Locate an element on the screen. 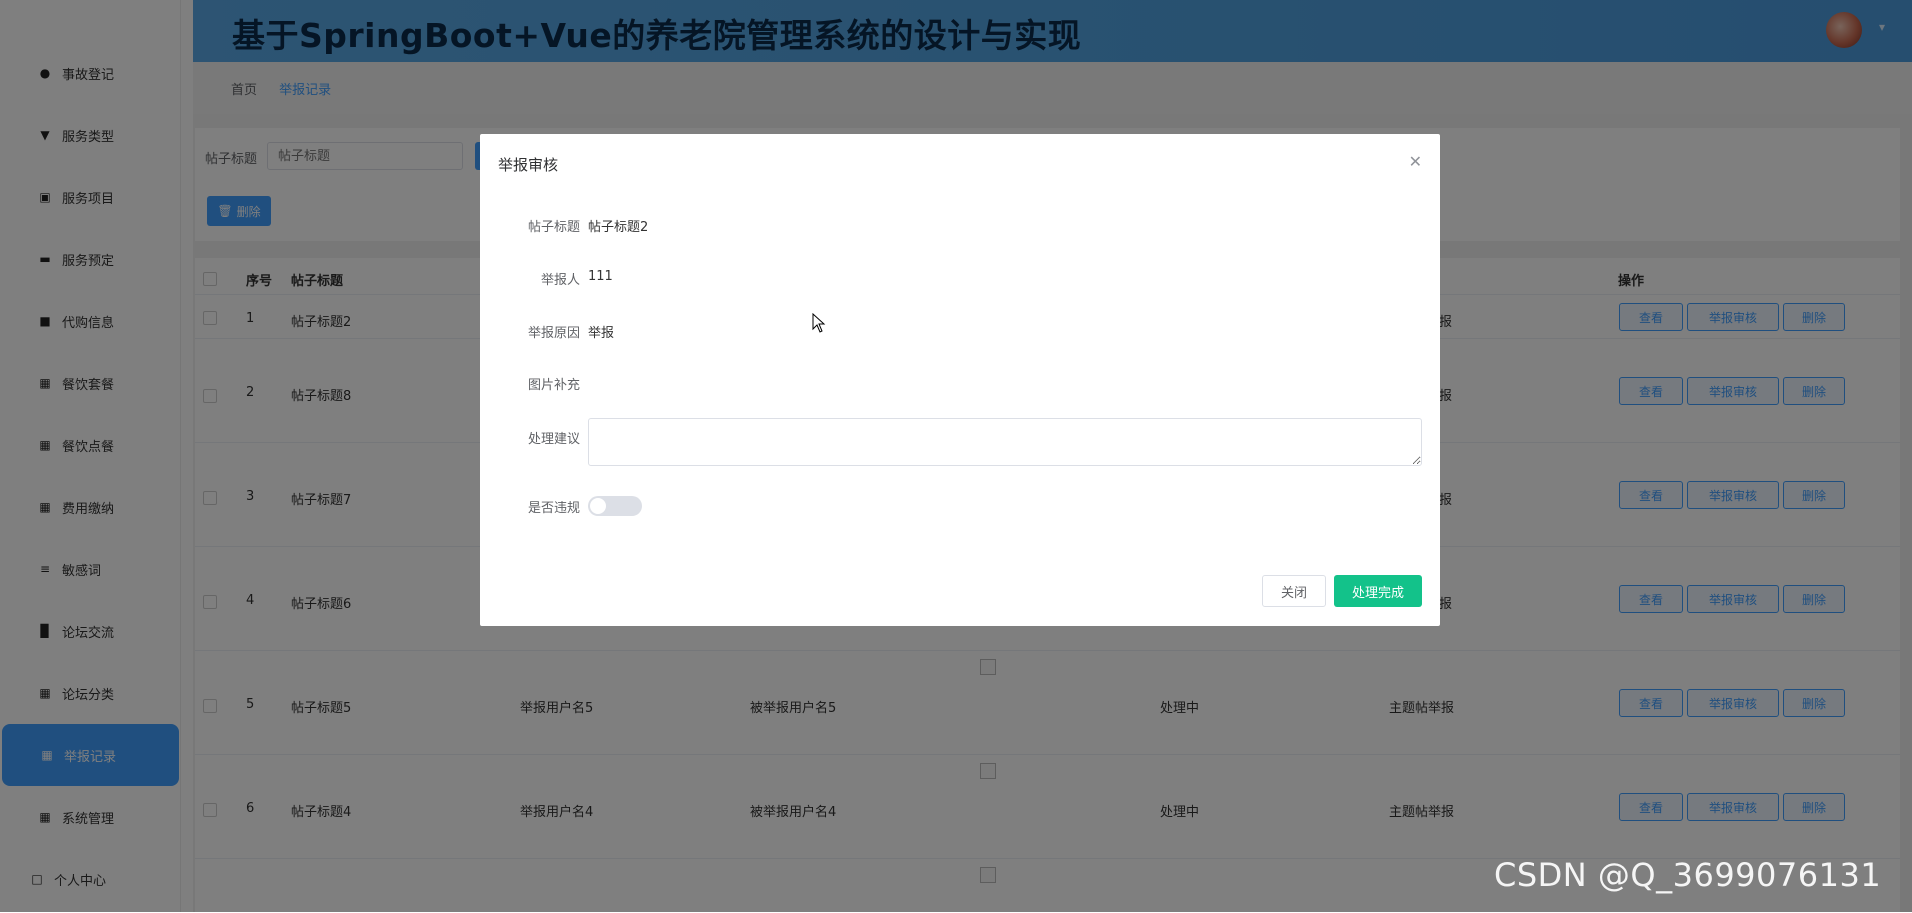  close-button: 关闭 is located at coordinates (1294, 591).